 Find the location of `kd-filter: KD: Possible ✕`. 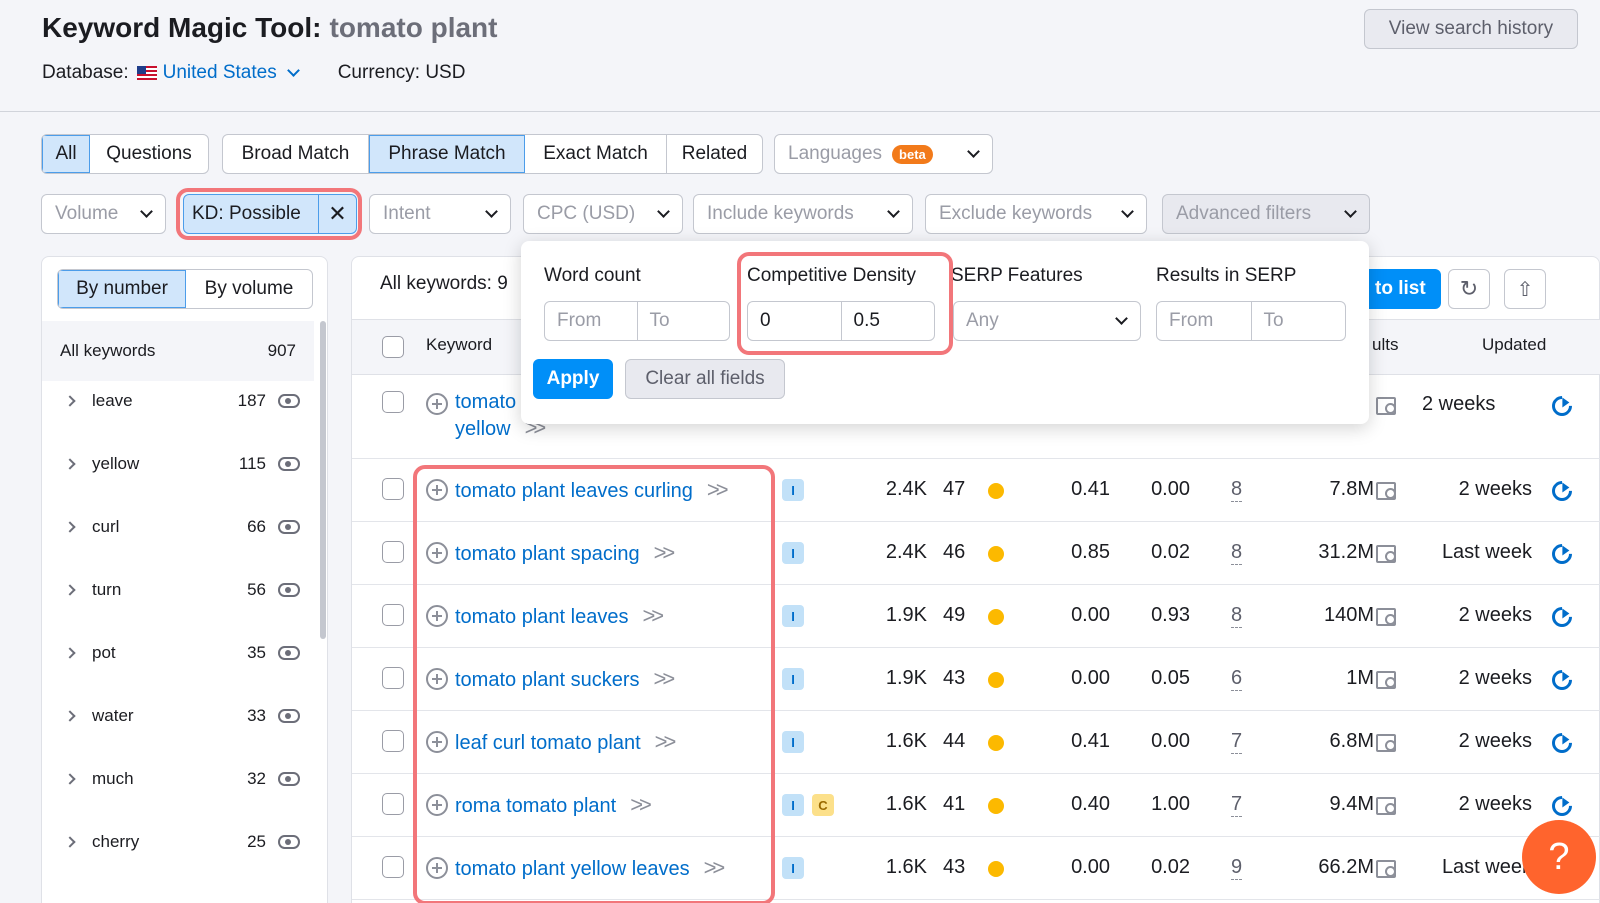

kd-filter: KD: Possible ✕ is located at coordinates (270, 214).